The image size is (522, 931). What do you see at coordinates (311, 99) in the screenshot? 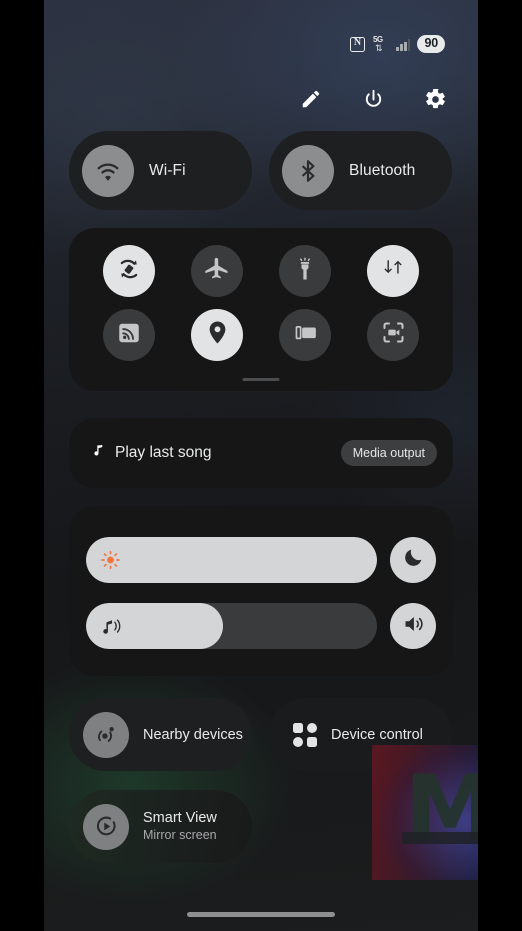
I see `pencil-edit-icon` at bounding box center [311, 99].